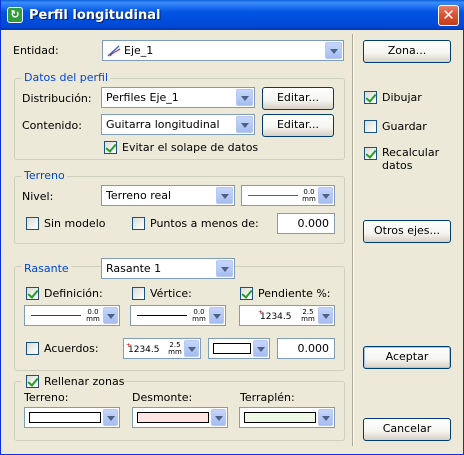 The width and height of the screenshot is (464, 455). I want to click on definicion-label: Definición:, so click(73, 293).